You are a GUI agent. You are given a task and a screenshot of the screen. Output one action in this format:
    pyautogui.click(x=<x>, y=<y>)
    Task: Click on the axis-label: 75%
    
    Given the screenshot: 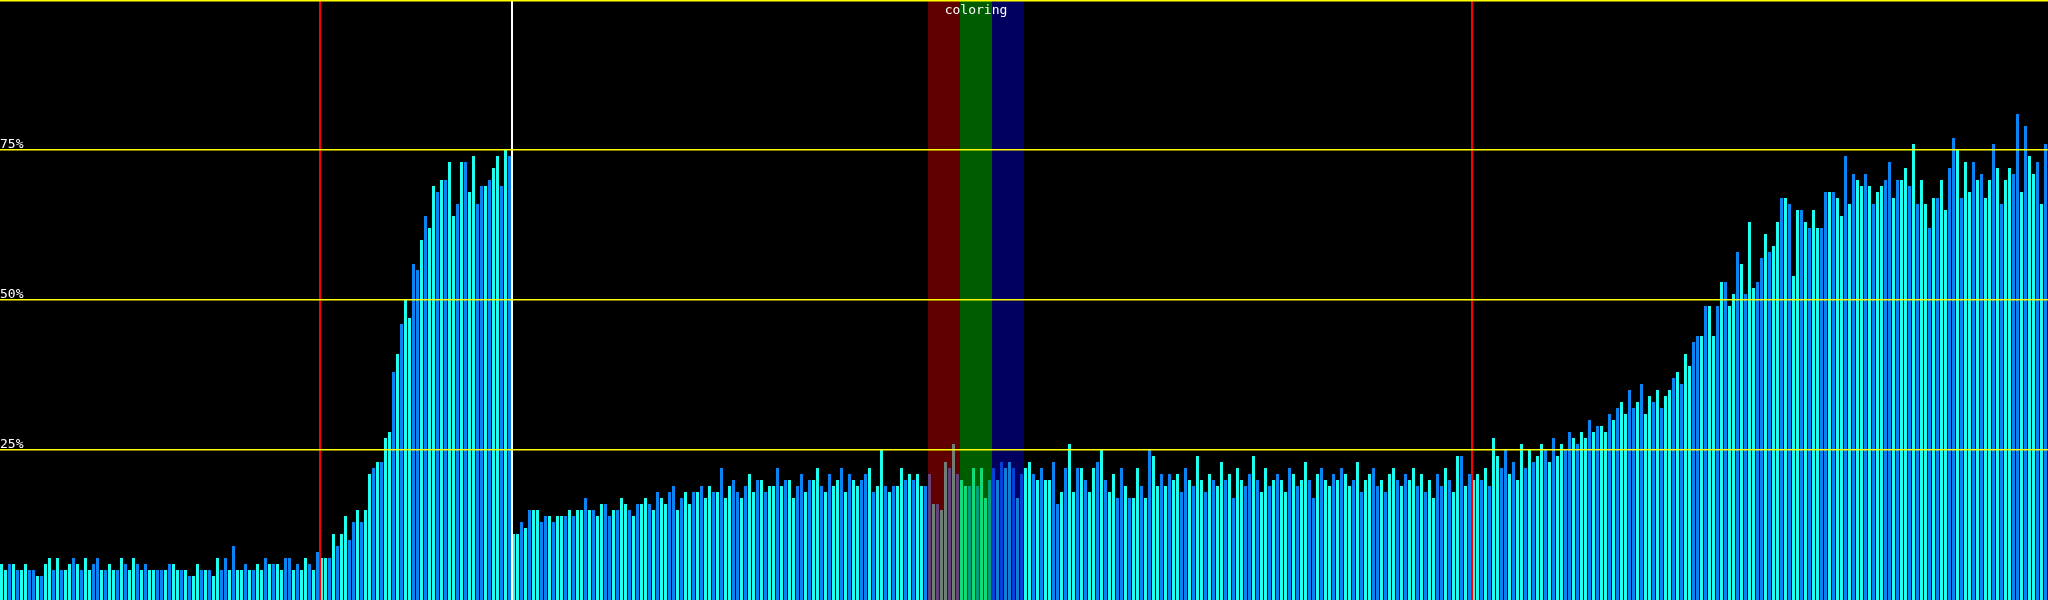 What is the action you would take?
    pyautogui.click(x=12, y=143)
    